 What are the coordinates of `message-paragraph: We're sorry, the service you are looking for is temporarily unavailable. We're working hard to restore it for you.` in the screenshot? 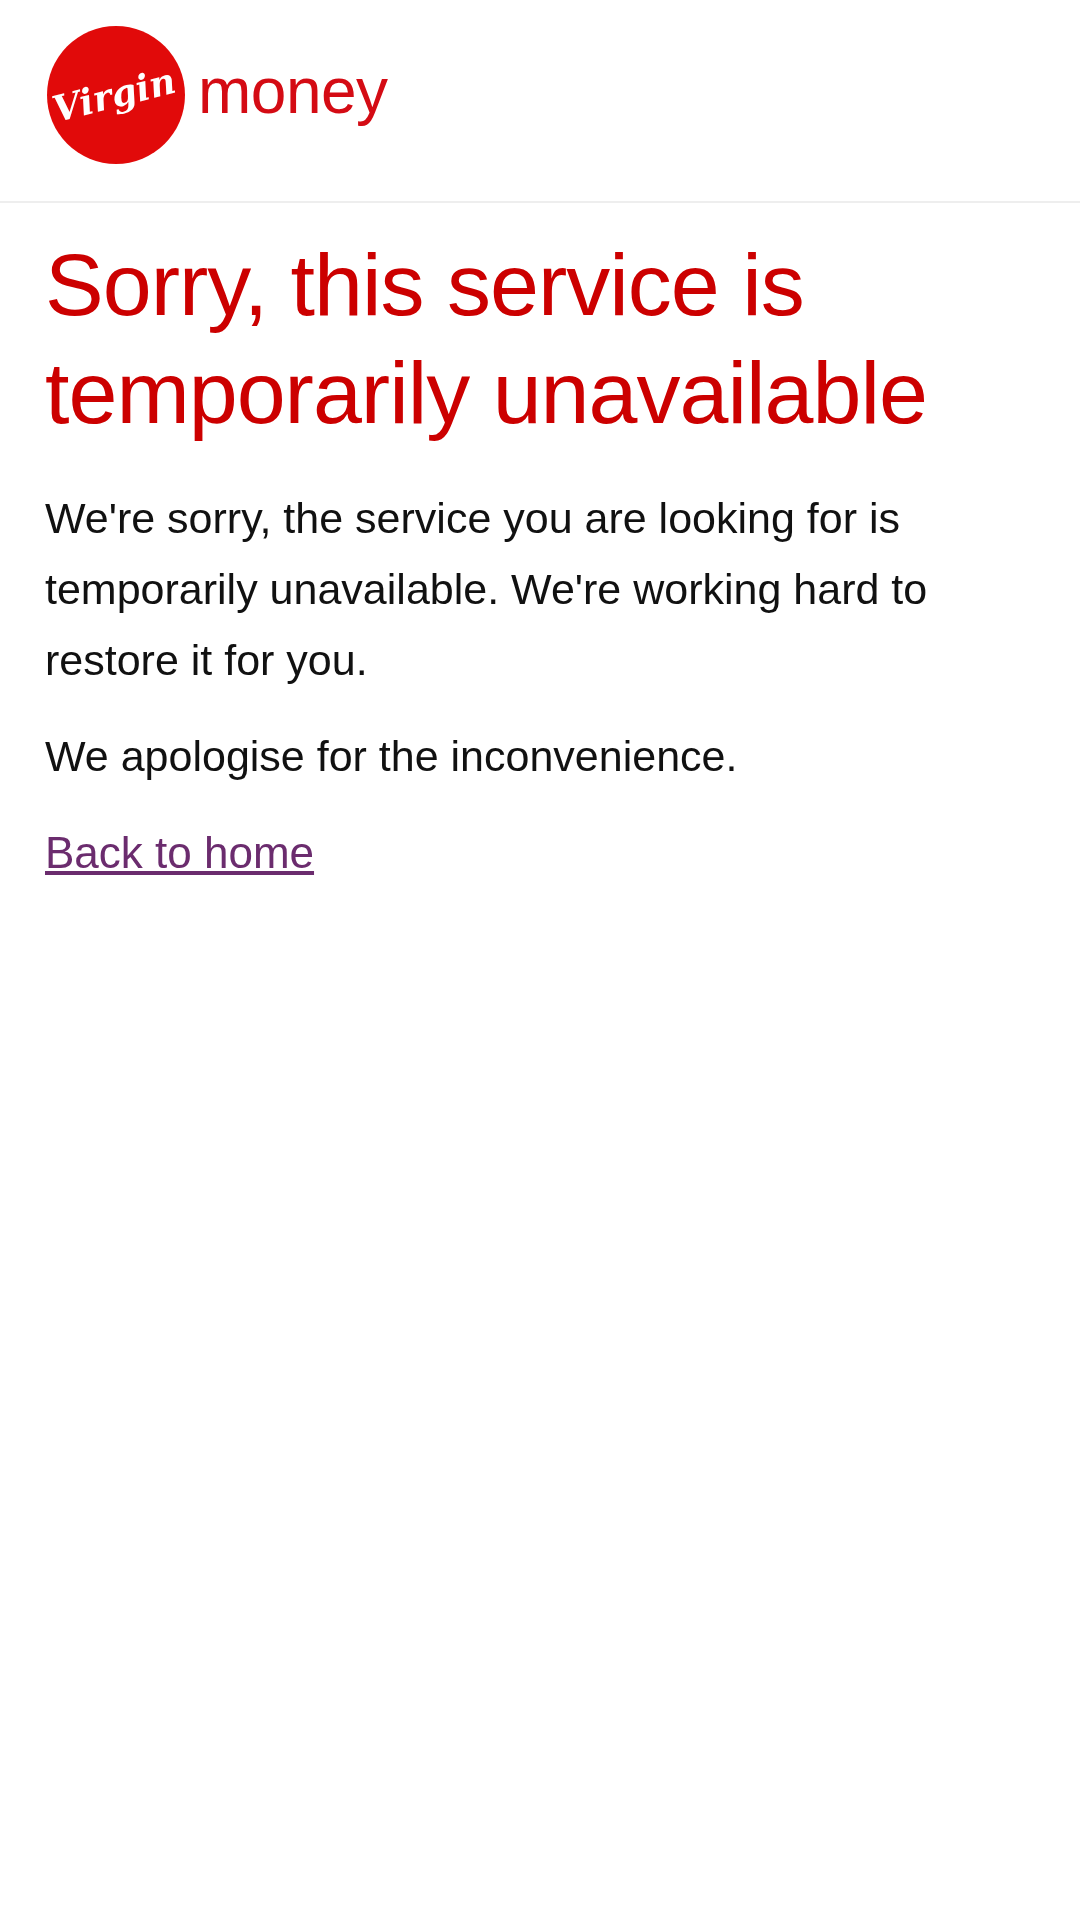 It's located at (487, 589).